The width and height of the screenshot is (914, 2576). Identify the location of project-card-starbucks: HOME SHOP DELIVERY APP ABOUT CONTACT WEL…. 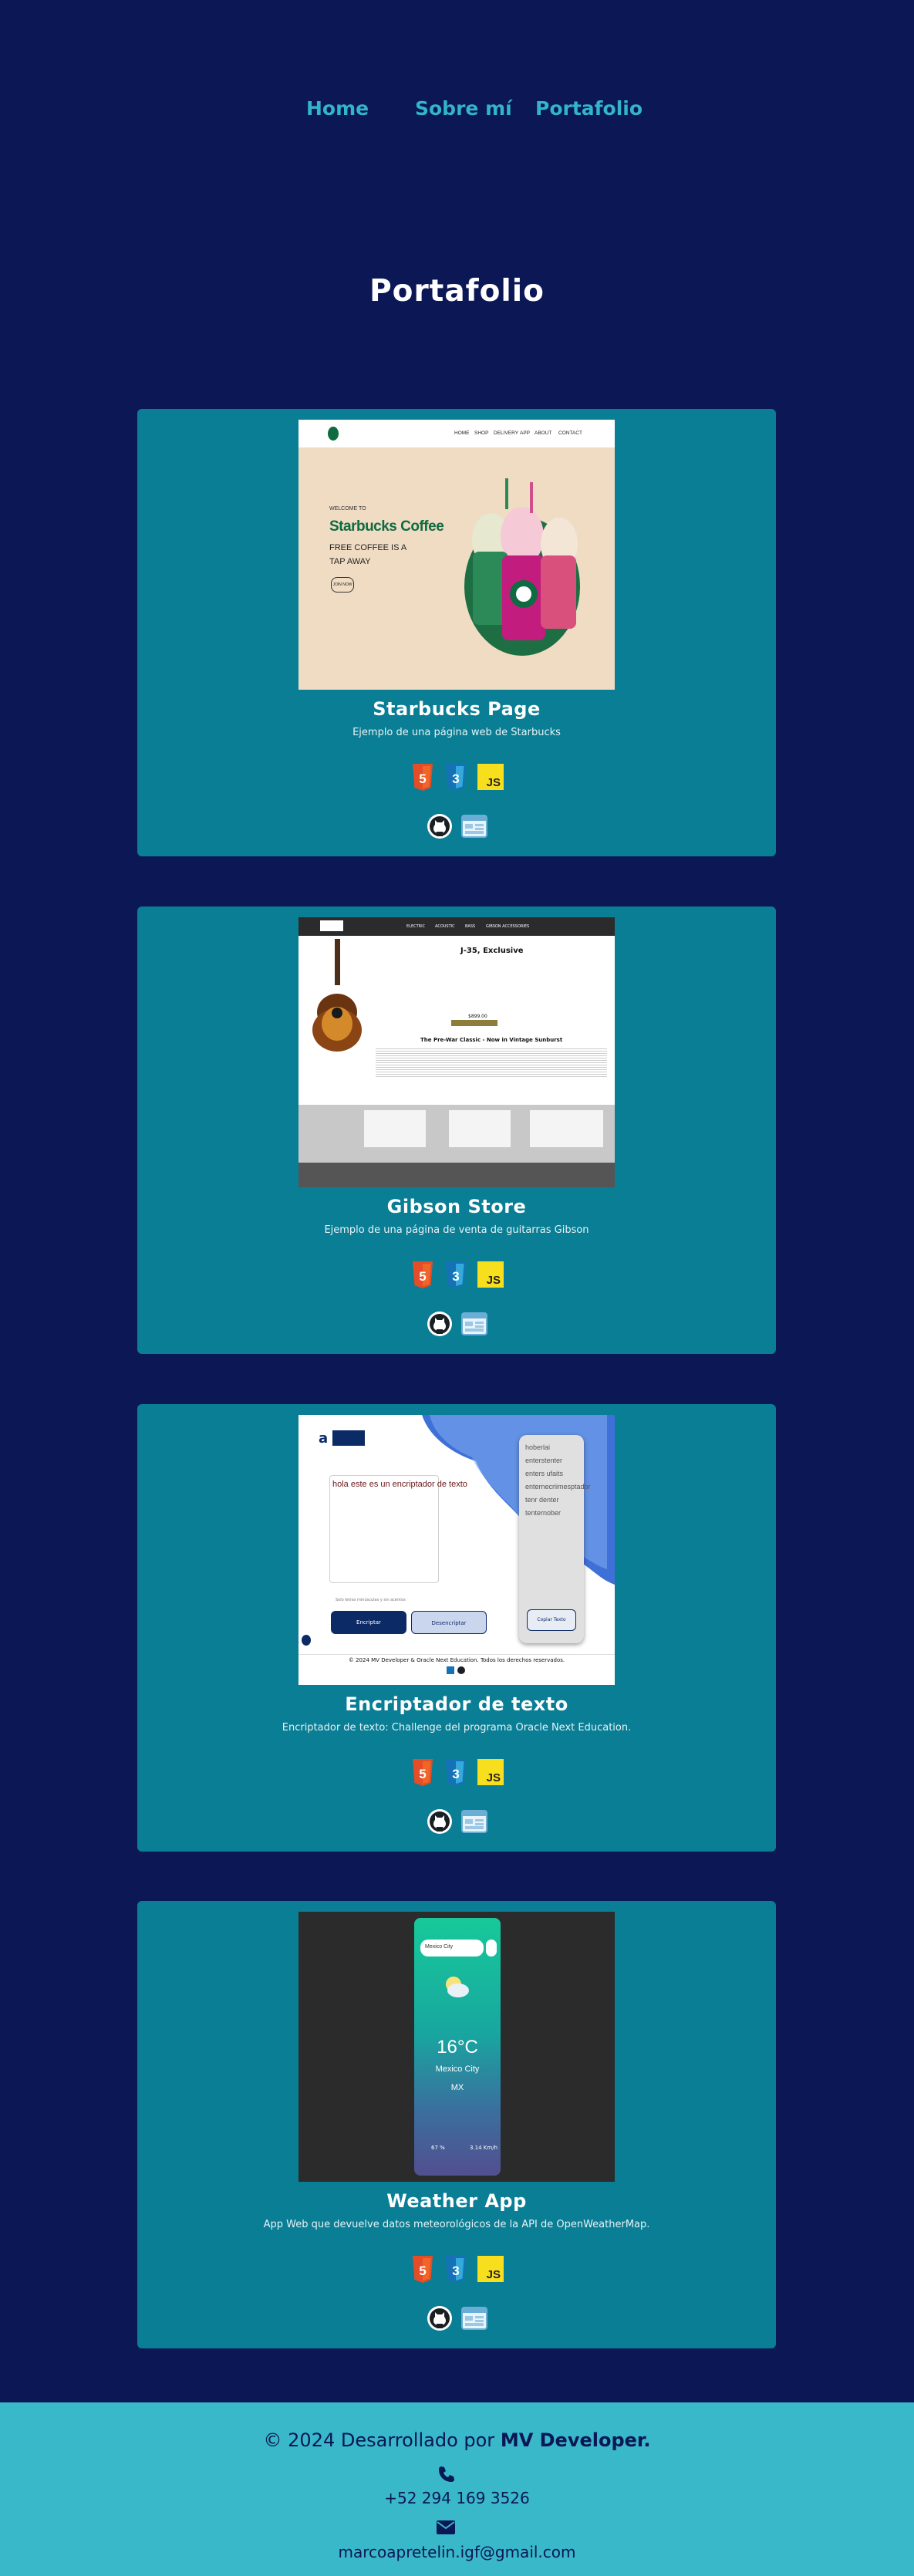
(457, 632).